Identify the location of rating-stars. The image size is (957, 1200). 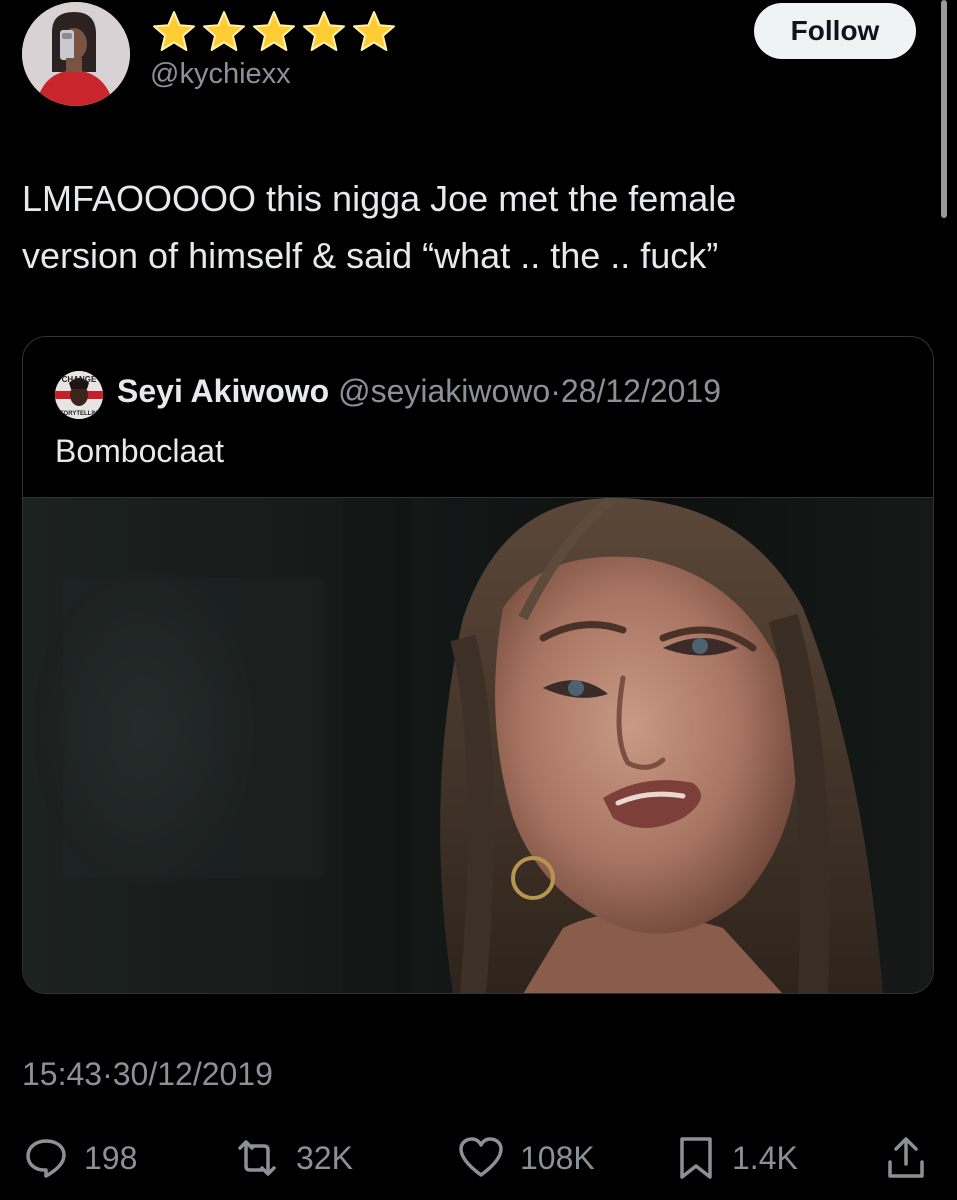
(274, 32).